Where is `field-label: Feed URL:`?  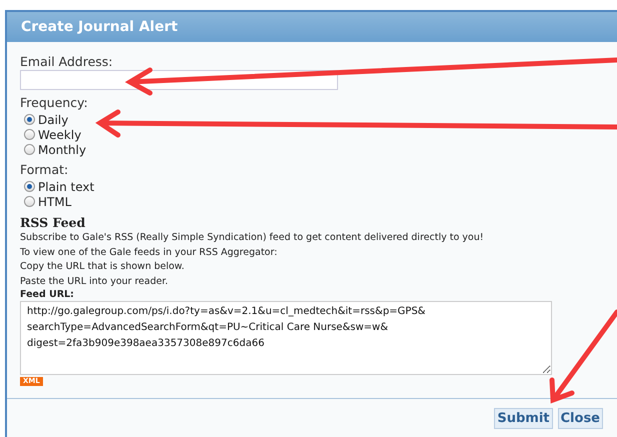
field-label: Feed URL: is located at coordinates (47, 294).